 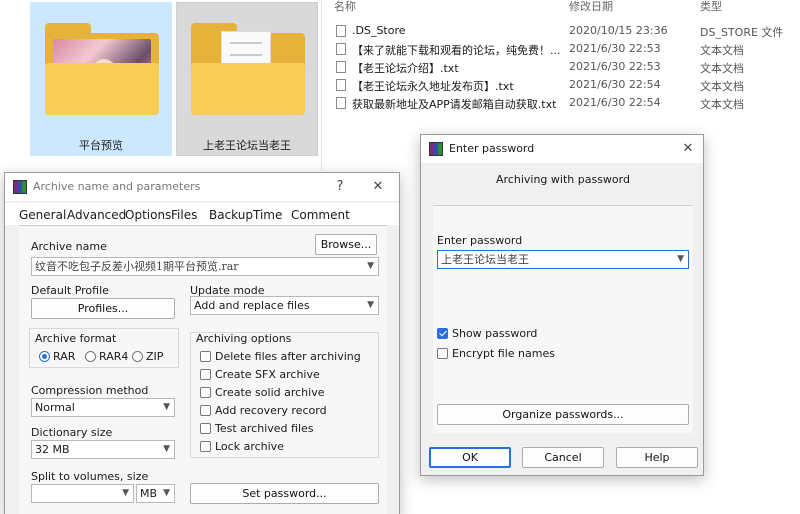 I want to click on dialog-title: Enter password, so click(x=492, y=148).